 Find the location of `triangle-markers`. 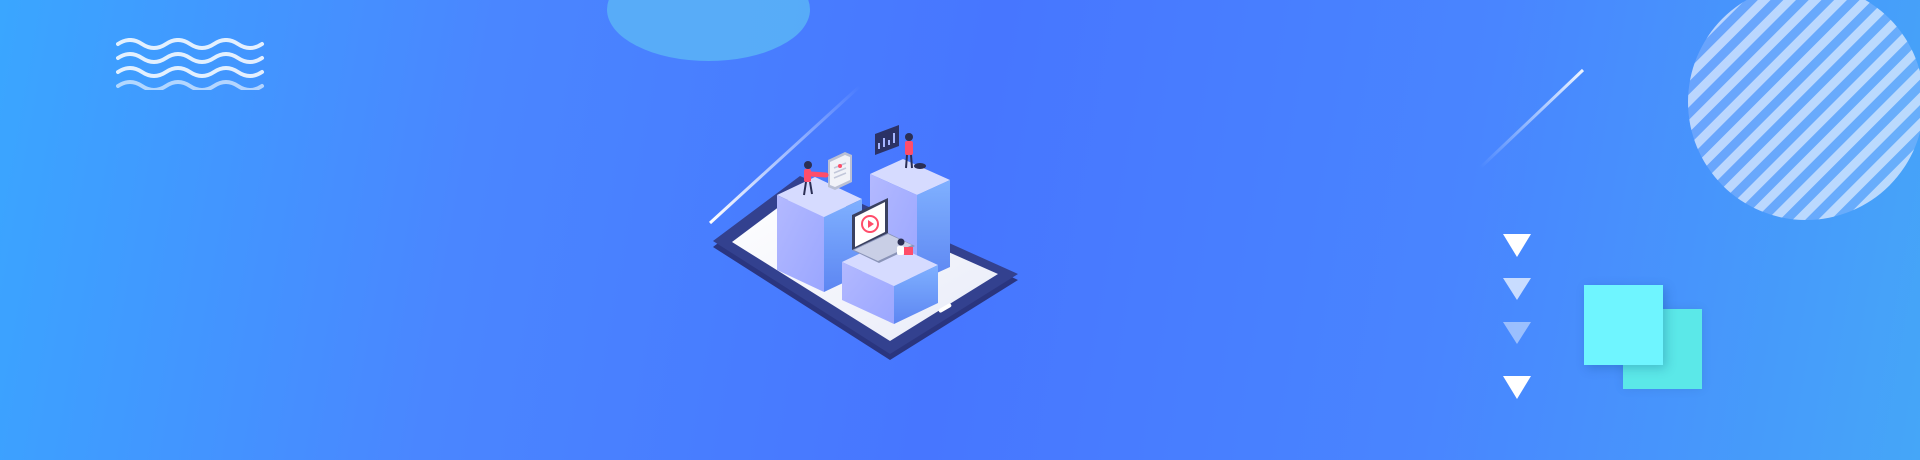

triangle-markers is located at coordinates (1517, 316).